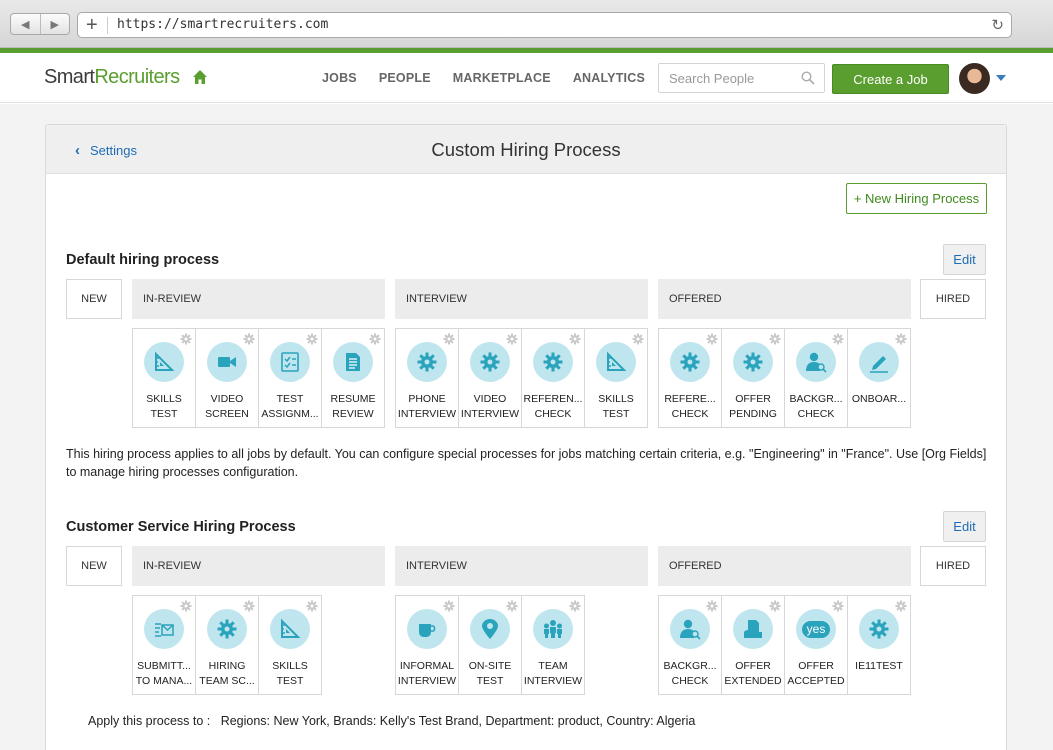  What do you see at coordinates (997, 25) in the screenshot?
I see `reload-icon: ↻` at bounding box center [997, 25].